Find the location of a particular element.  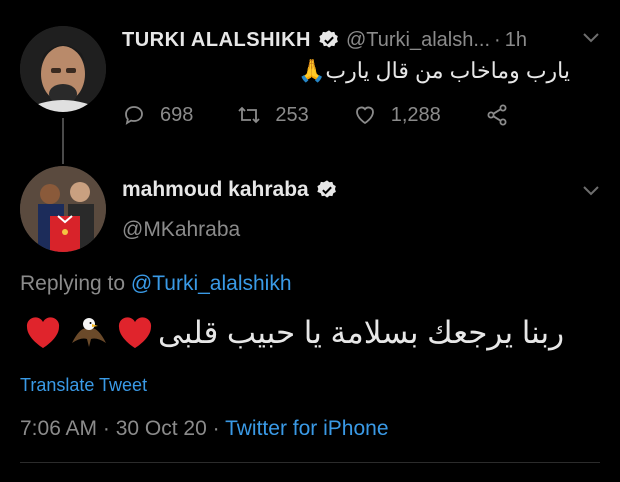

divider is located at coordinates (310, 462).